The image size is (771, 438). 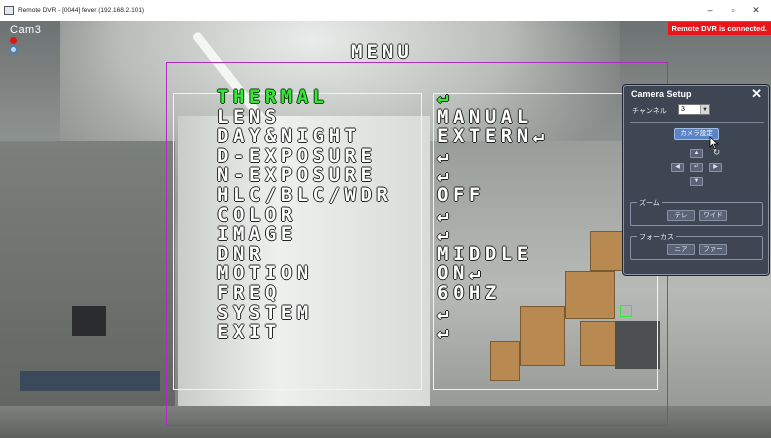 I want to click on osd-menu-item: THERMAL, so click(x=273, y=97).